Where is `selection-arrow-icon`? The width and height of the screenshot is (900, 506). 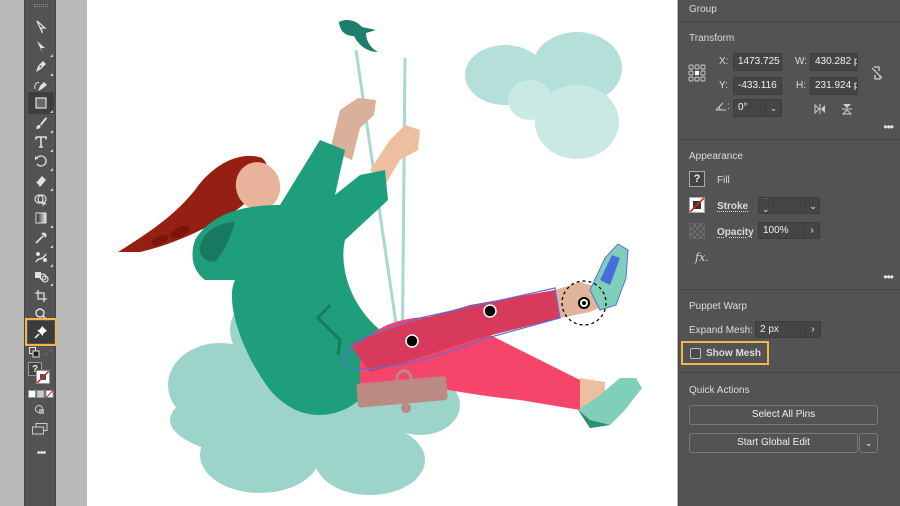 selection-arrow-icon is located at coordinates (41, 27).